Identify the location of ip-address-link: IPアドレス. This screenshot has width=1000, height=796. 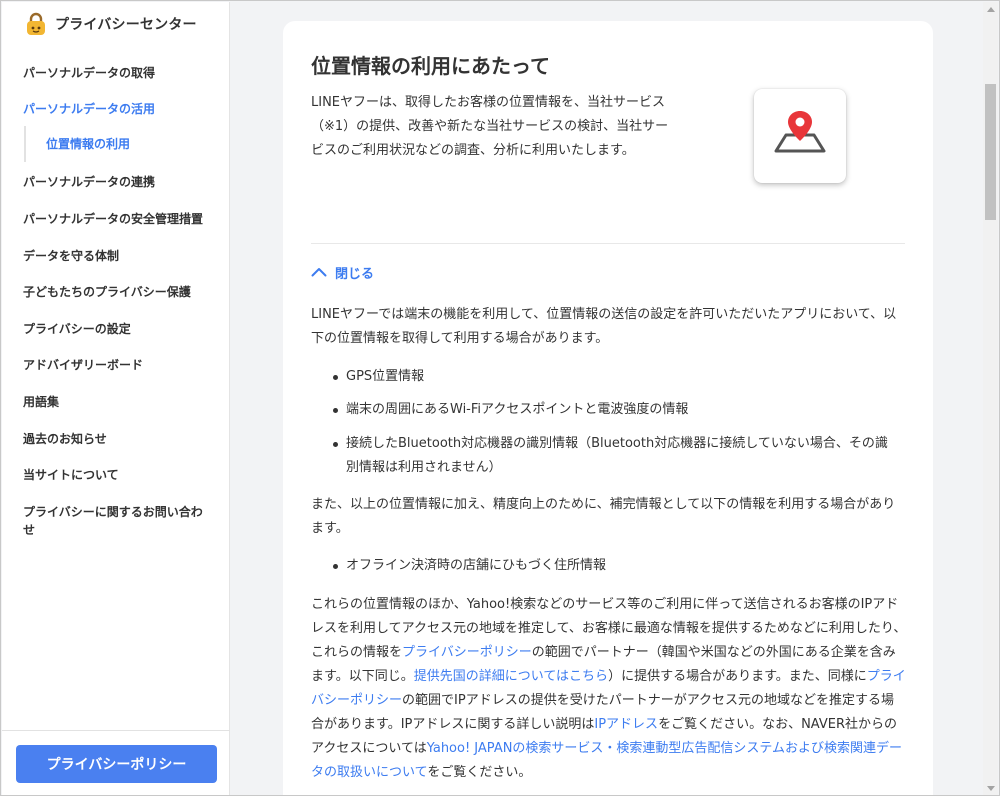
(626, 724).